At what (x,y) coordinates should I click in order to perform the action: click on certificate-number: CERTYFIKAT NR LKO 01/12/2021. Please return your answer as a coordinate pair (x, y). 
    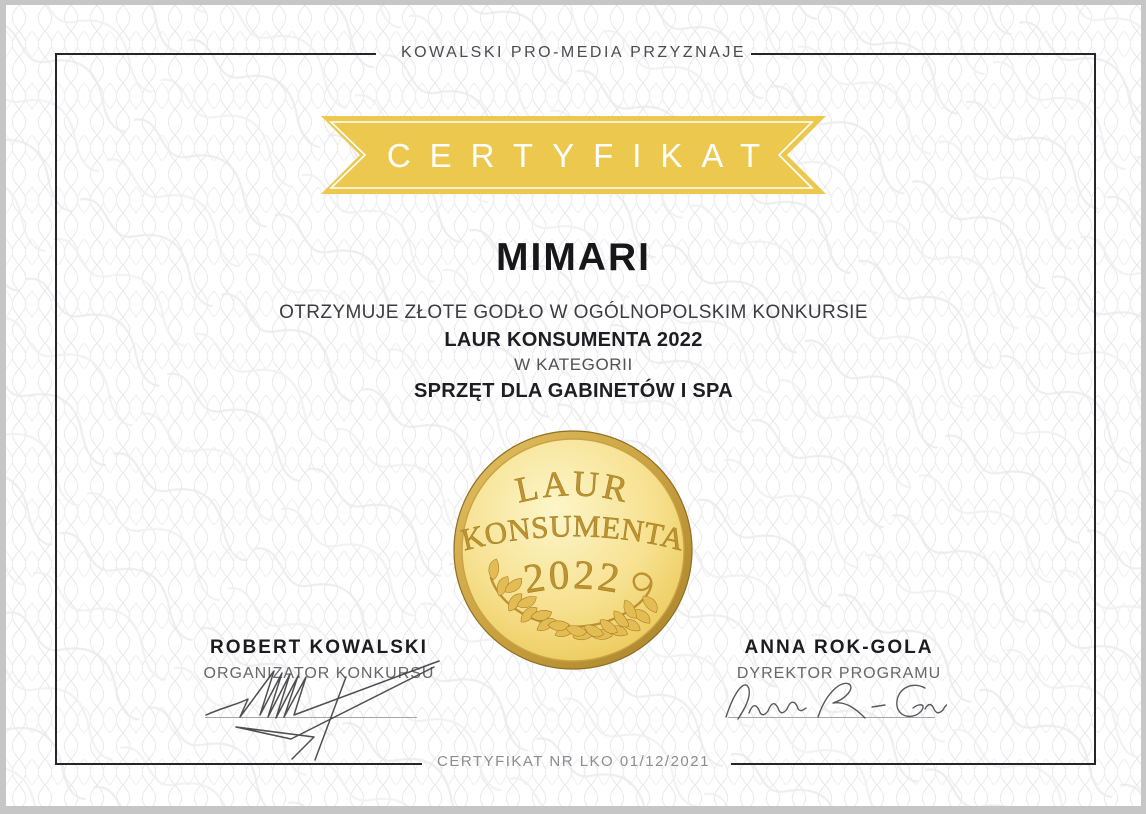
    Looking at the image, I should click on (573, 761).